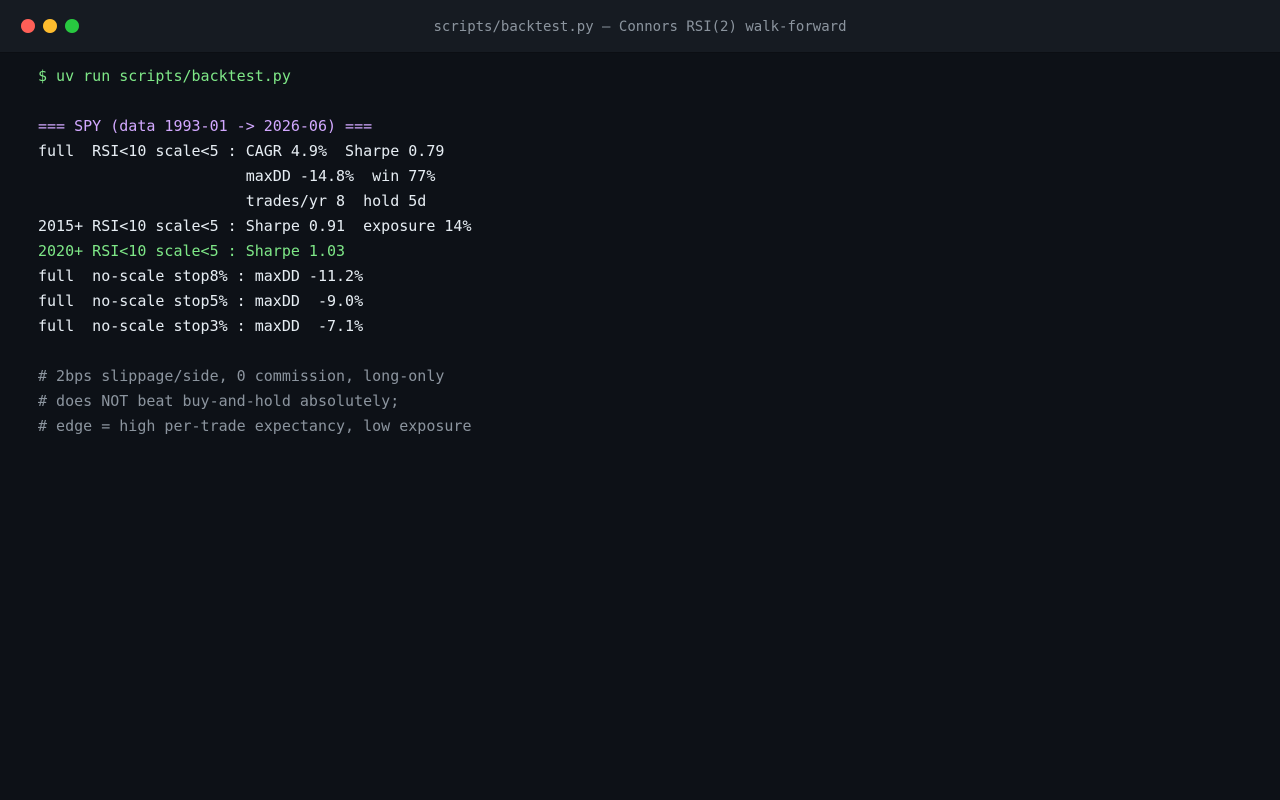 The width and height of the screenshot is (1280, 800). I want to click on highlighted-output-line: 2020+ RSI<10 scale<5 : Sharpe 1.03, so click(192, 251).